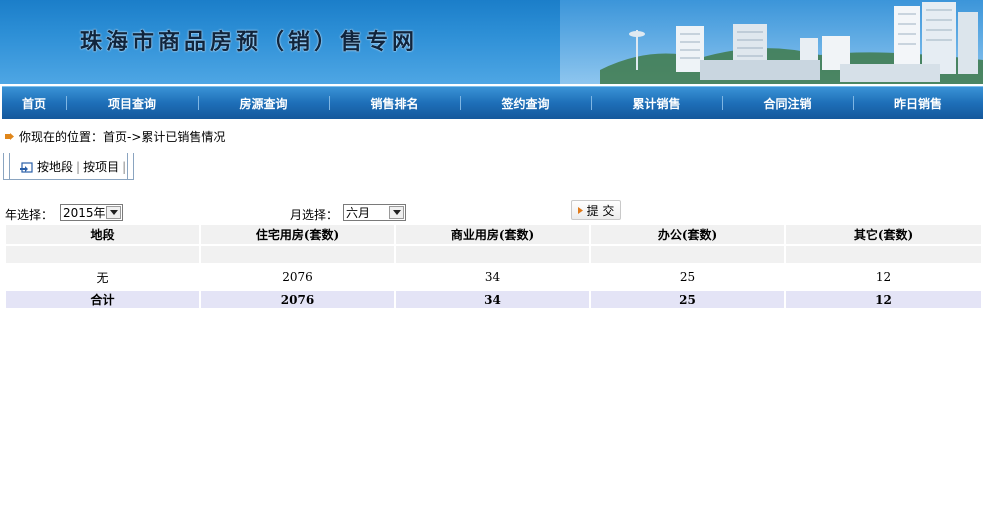  Describe the element at coordinates (297, 277) in the screenshot. I see `table-cell-residential: 2076` at that location.